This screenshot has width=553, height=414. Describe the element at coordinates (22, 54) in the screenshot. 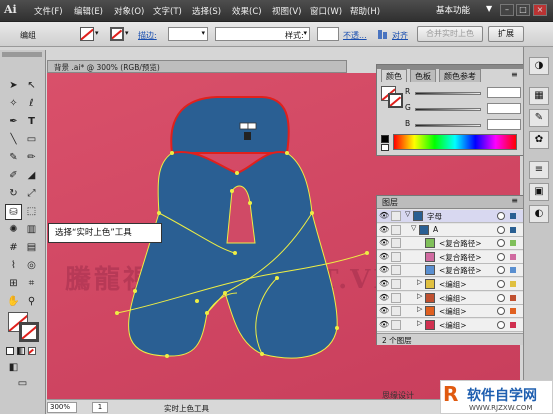

I see `panel-grip` at that location.